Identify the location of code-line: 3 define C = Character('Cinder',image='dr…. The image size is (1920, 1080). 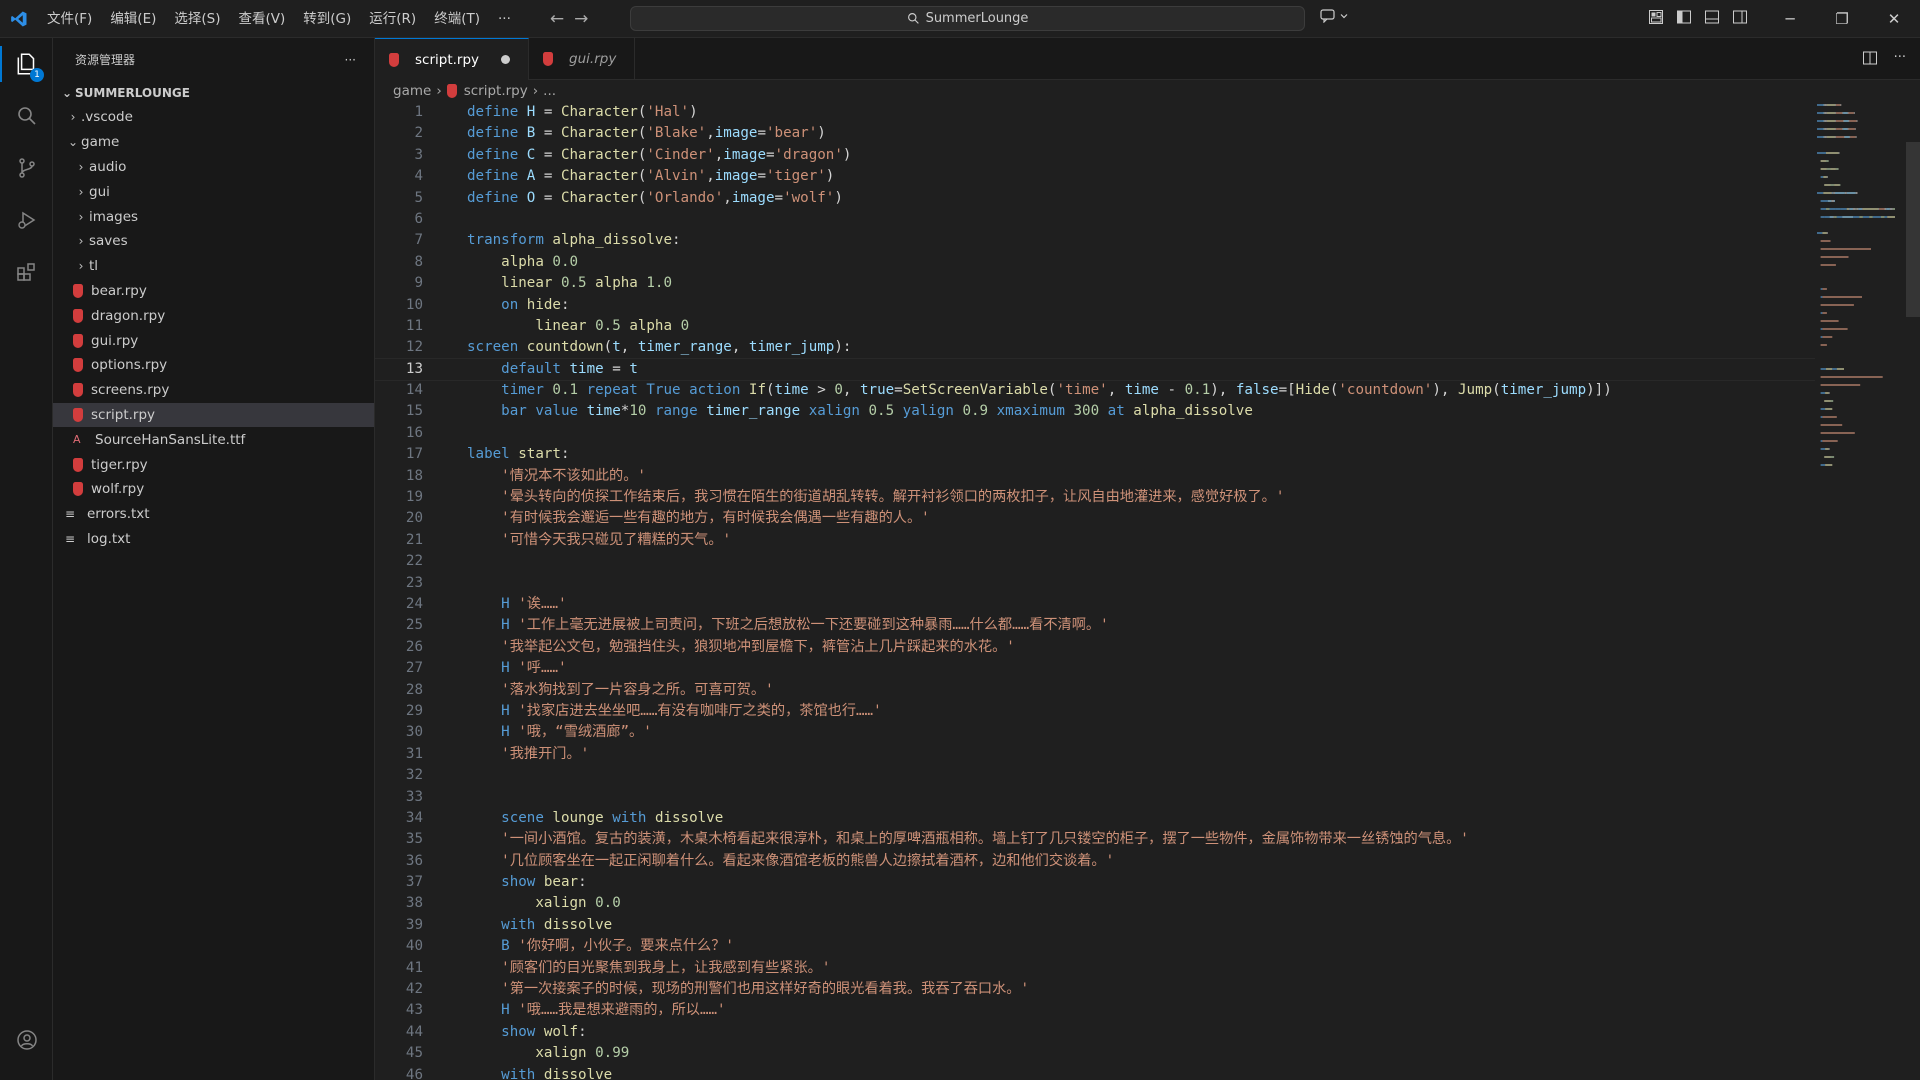
(1095, 155).